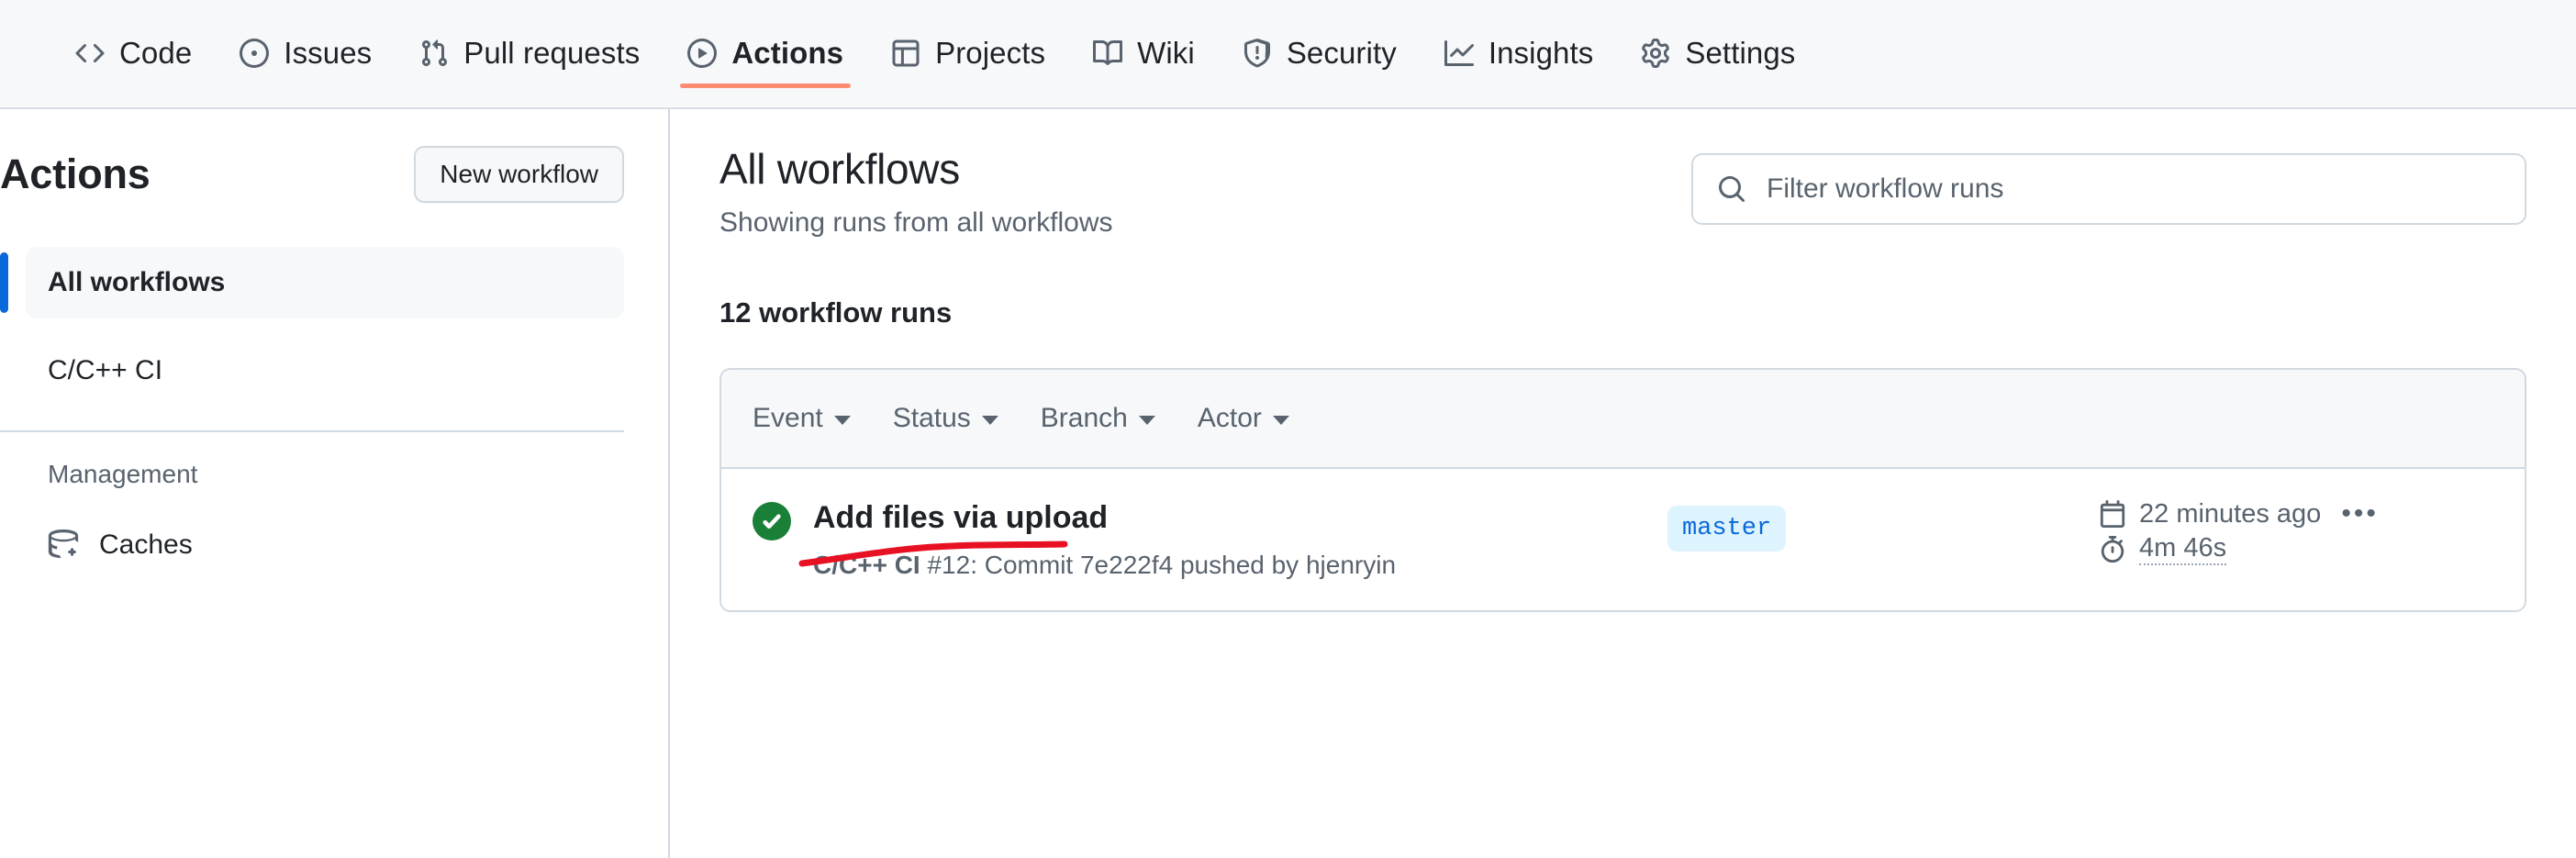  I want to click on sidebar-item-all-workflows: All workflows, so click(312, 282).